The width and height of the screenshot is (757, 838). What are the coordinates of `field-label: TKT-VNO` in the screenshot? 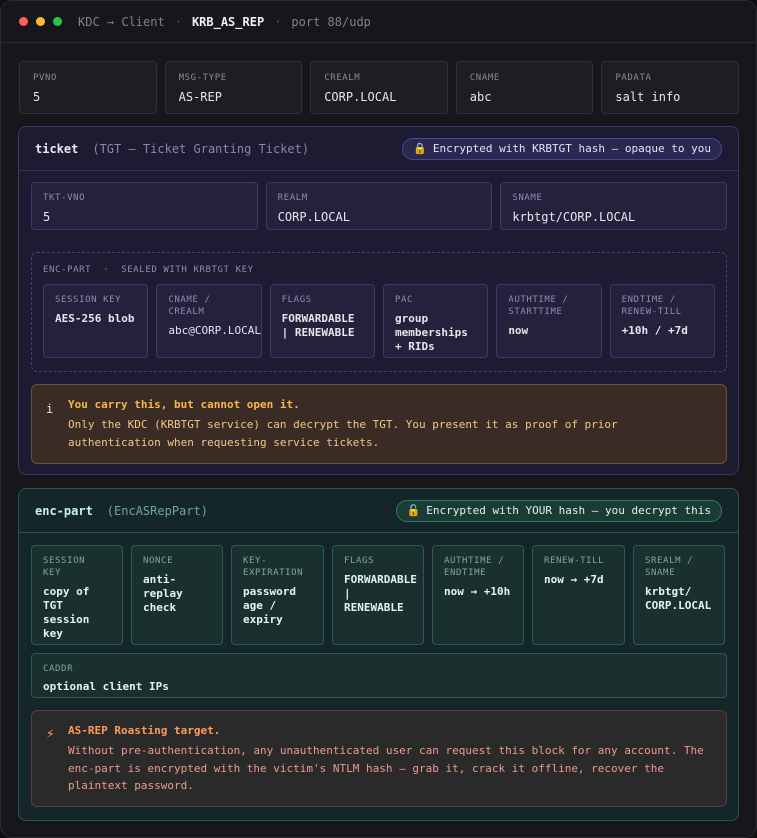 It's located at (64, 198).